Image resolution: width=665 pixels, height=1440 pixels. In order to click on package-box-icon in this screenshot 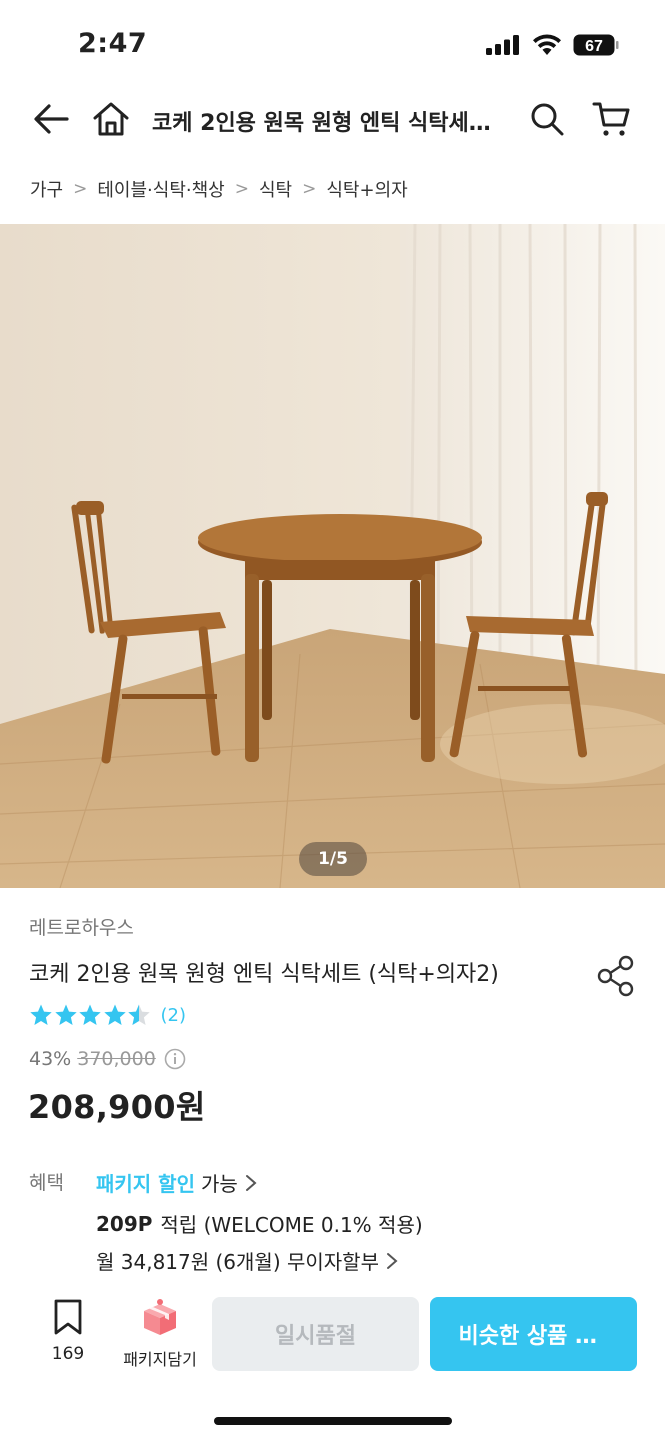, I will do `click(160, 1317)`.